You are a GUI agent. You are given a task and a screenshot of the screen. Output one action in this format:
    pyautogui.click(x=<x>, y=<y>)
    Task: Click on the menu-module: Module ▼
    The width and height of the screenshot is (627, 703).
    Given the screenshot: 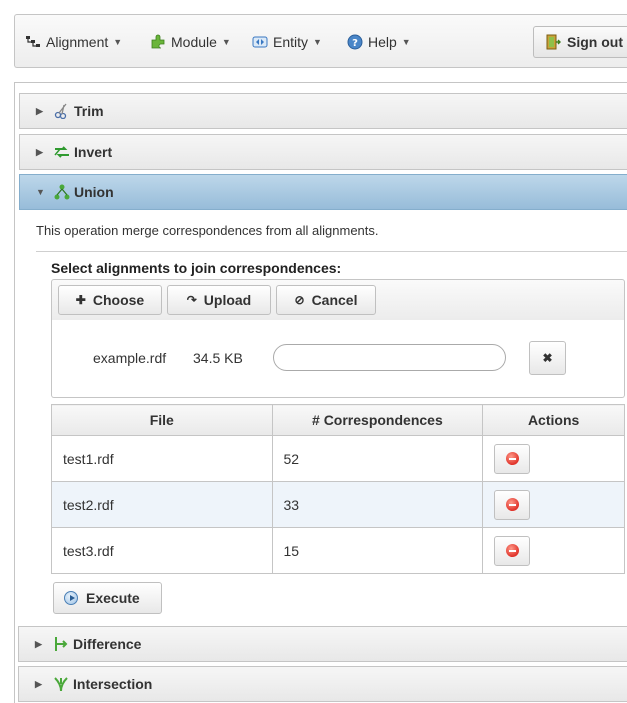 What is the action you would take?
    pyautogui.click(x=190, y=42)
    